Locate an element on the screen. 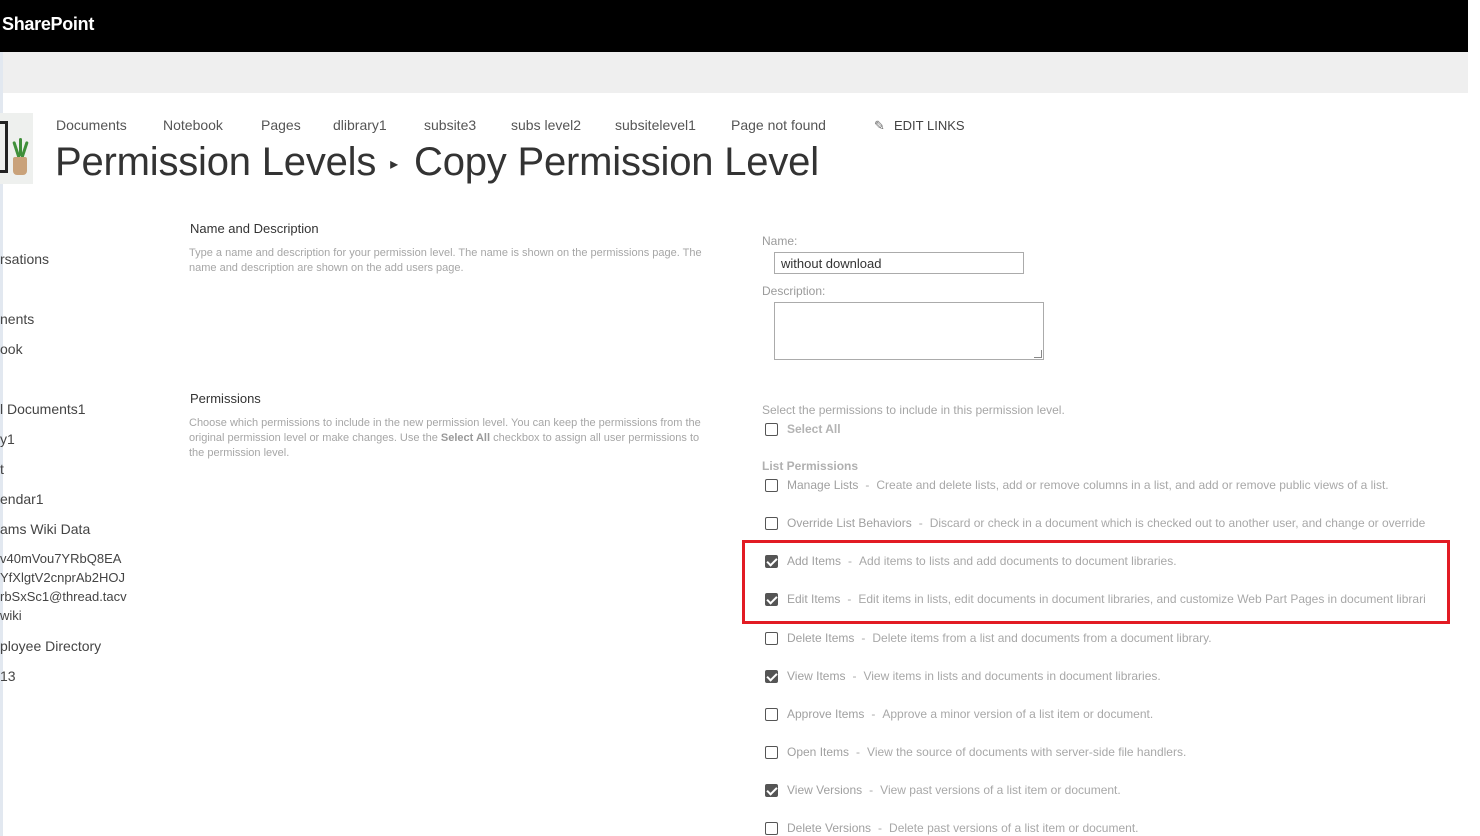 The image size is (1480, 836). quicklaunch-item: endar1 is located at coordinates (22, 499).